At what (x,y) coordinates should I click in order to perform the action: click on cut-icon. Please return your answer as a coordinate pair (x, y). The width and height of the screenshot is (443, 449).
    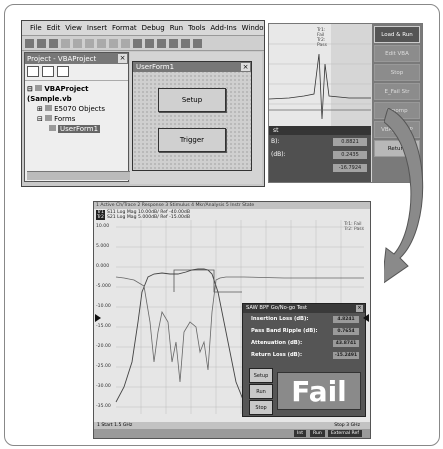
    Looking at the image, I should click on (65, 43).